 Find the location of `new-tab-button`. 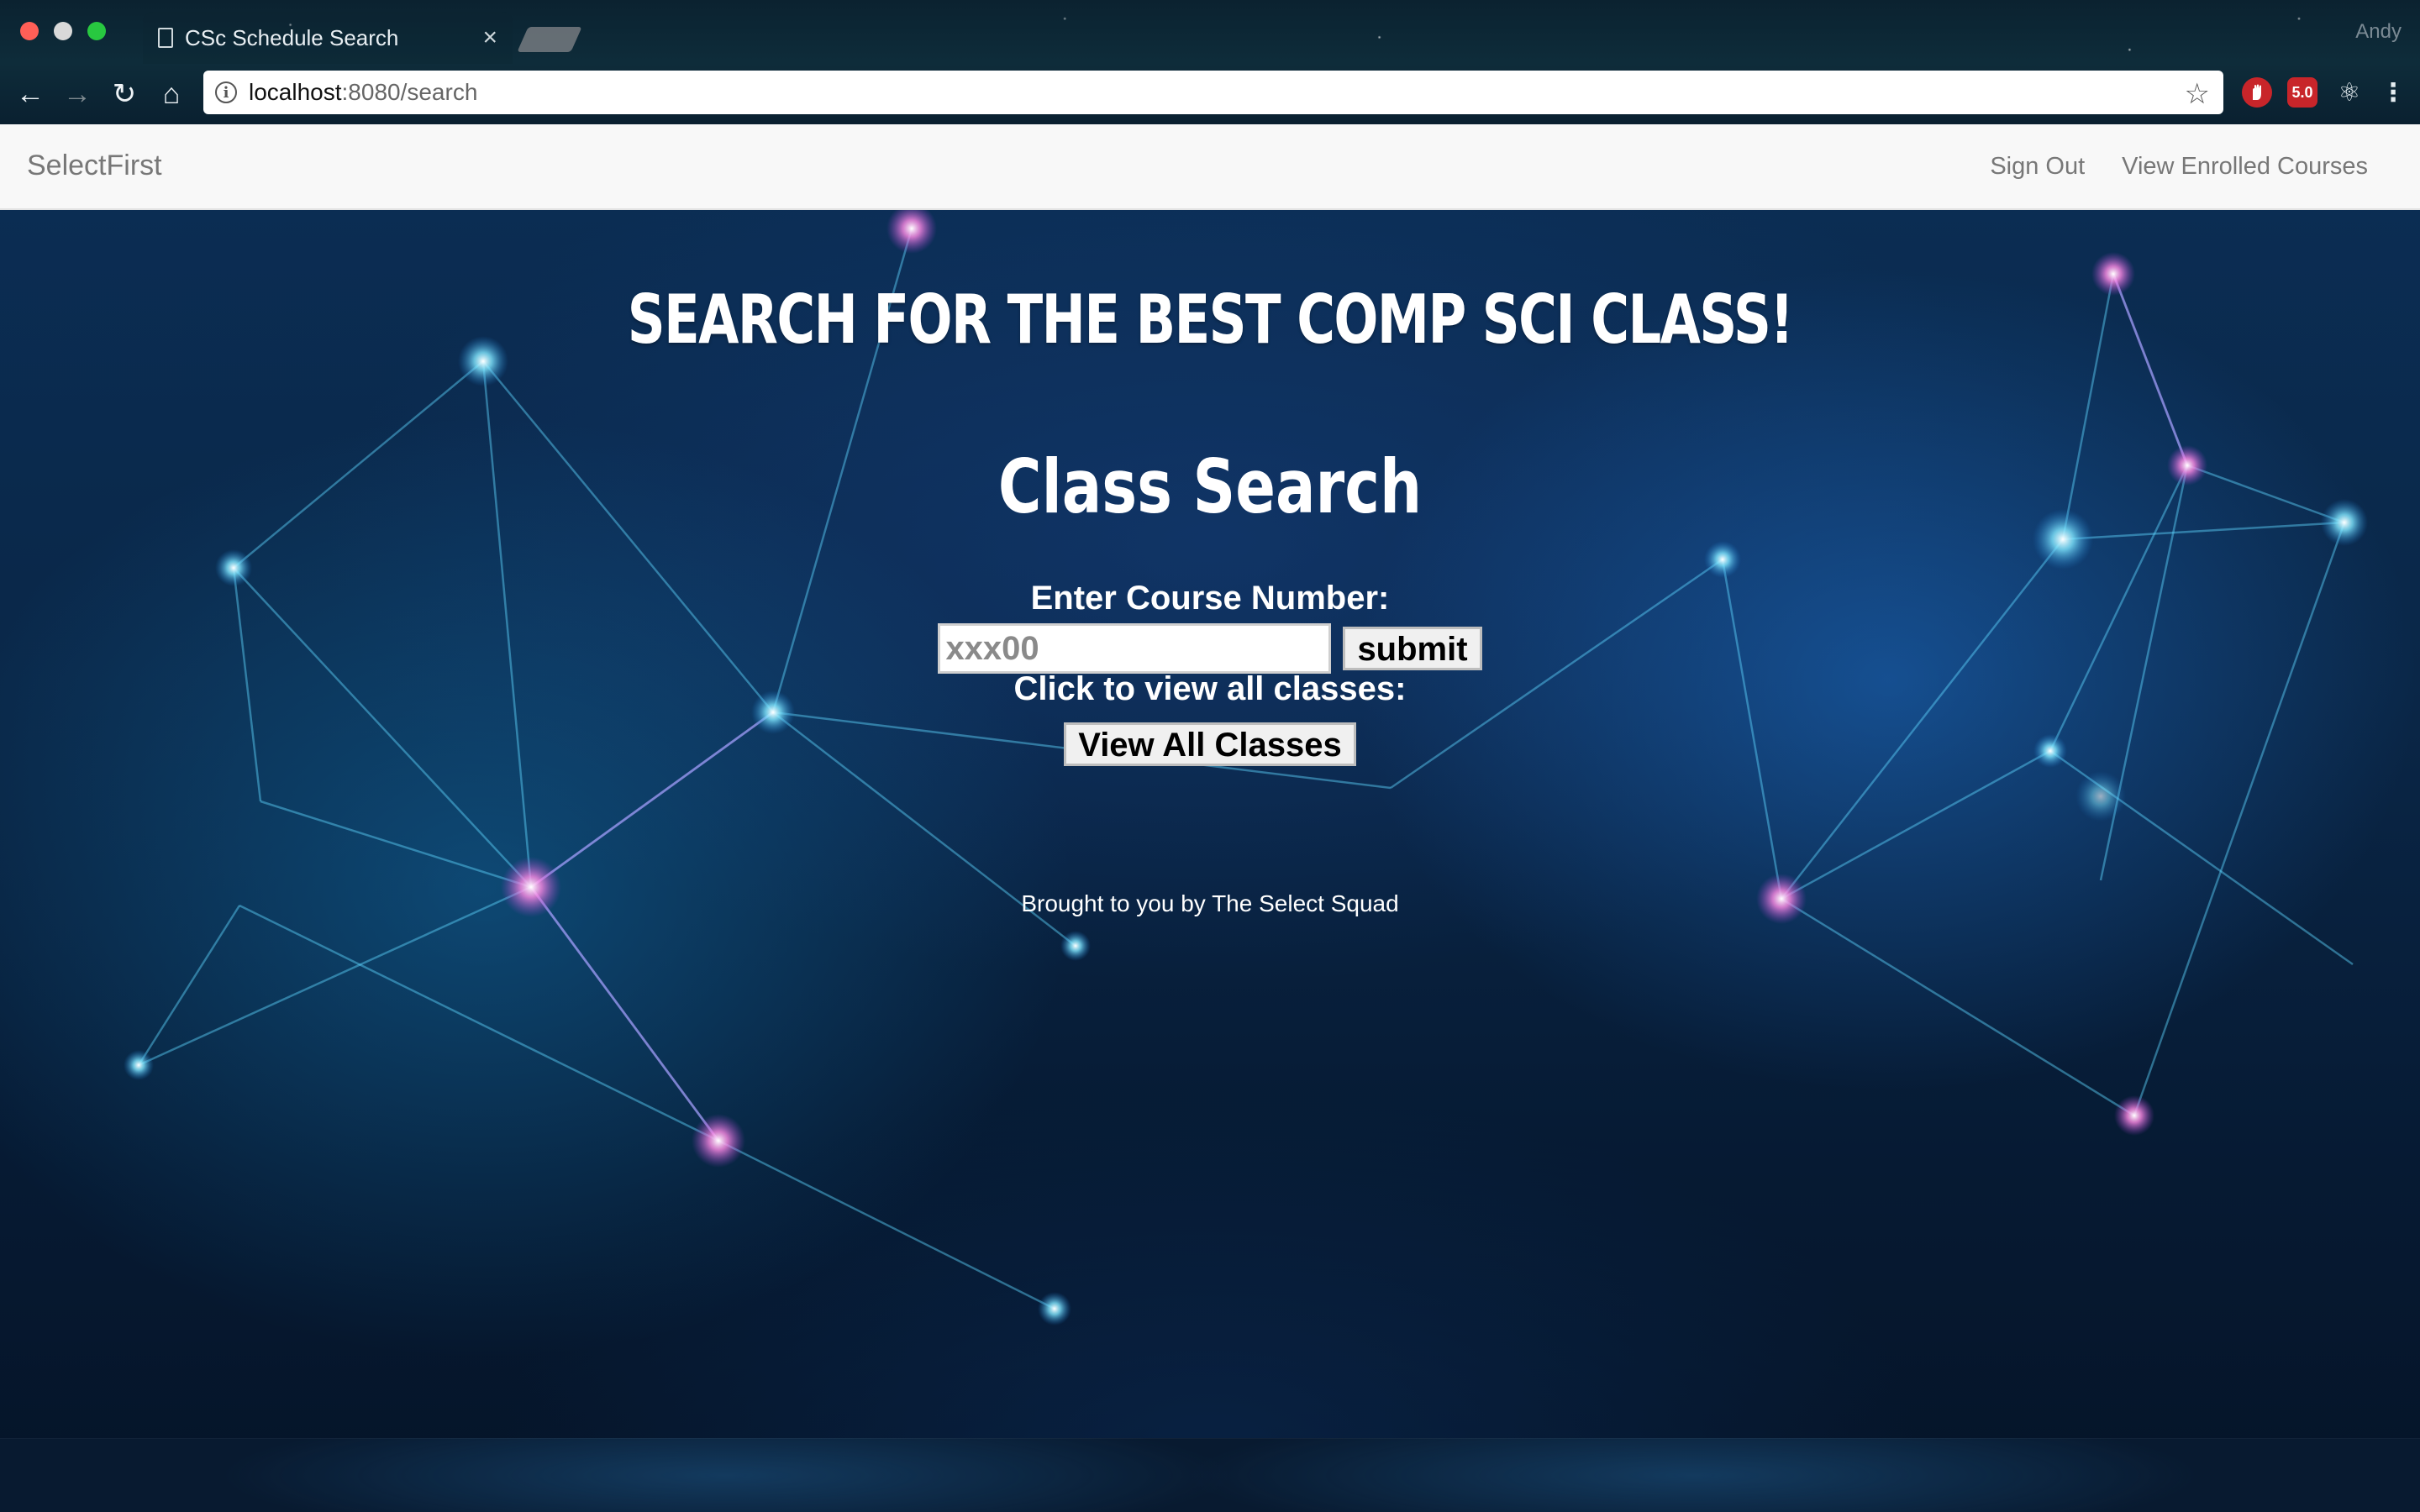

new-tab-button is located at coordinates (549, 39).